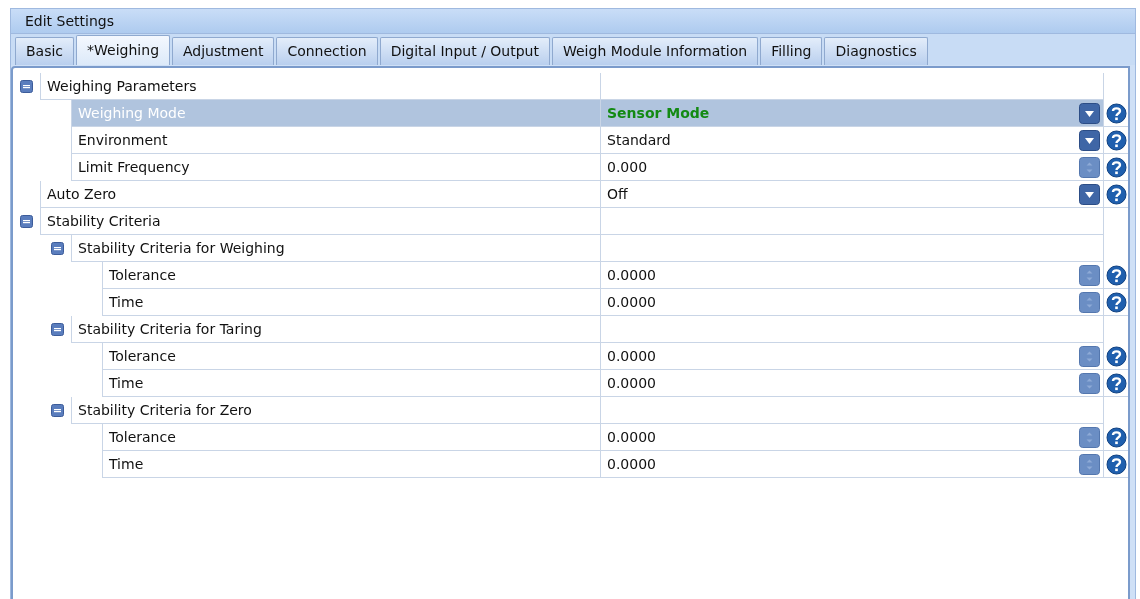  Describe the element at coordinates (639, 140) in the screenshot. I see `property-value: Standard` at that location.